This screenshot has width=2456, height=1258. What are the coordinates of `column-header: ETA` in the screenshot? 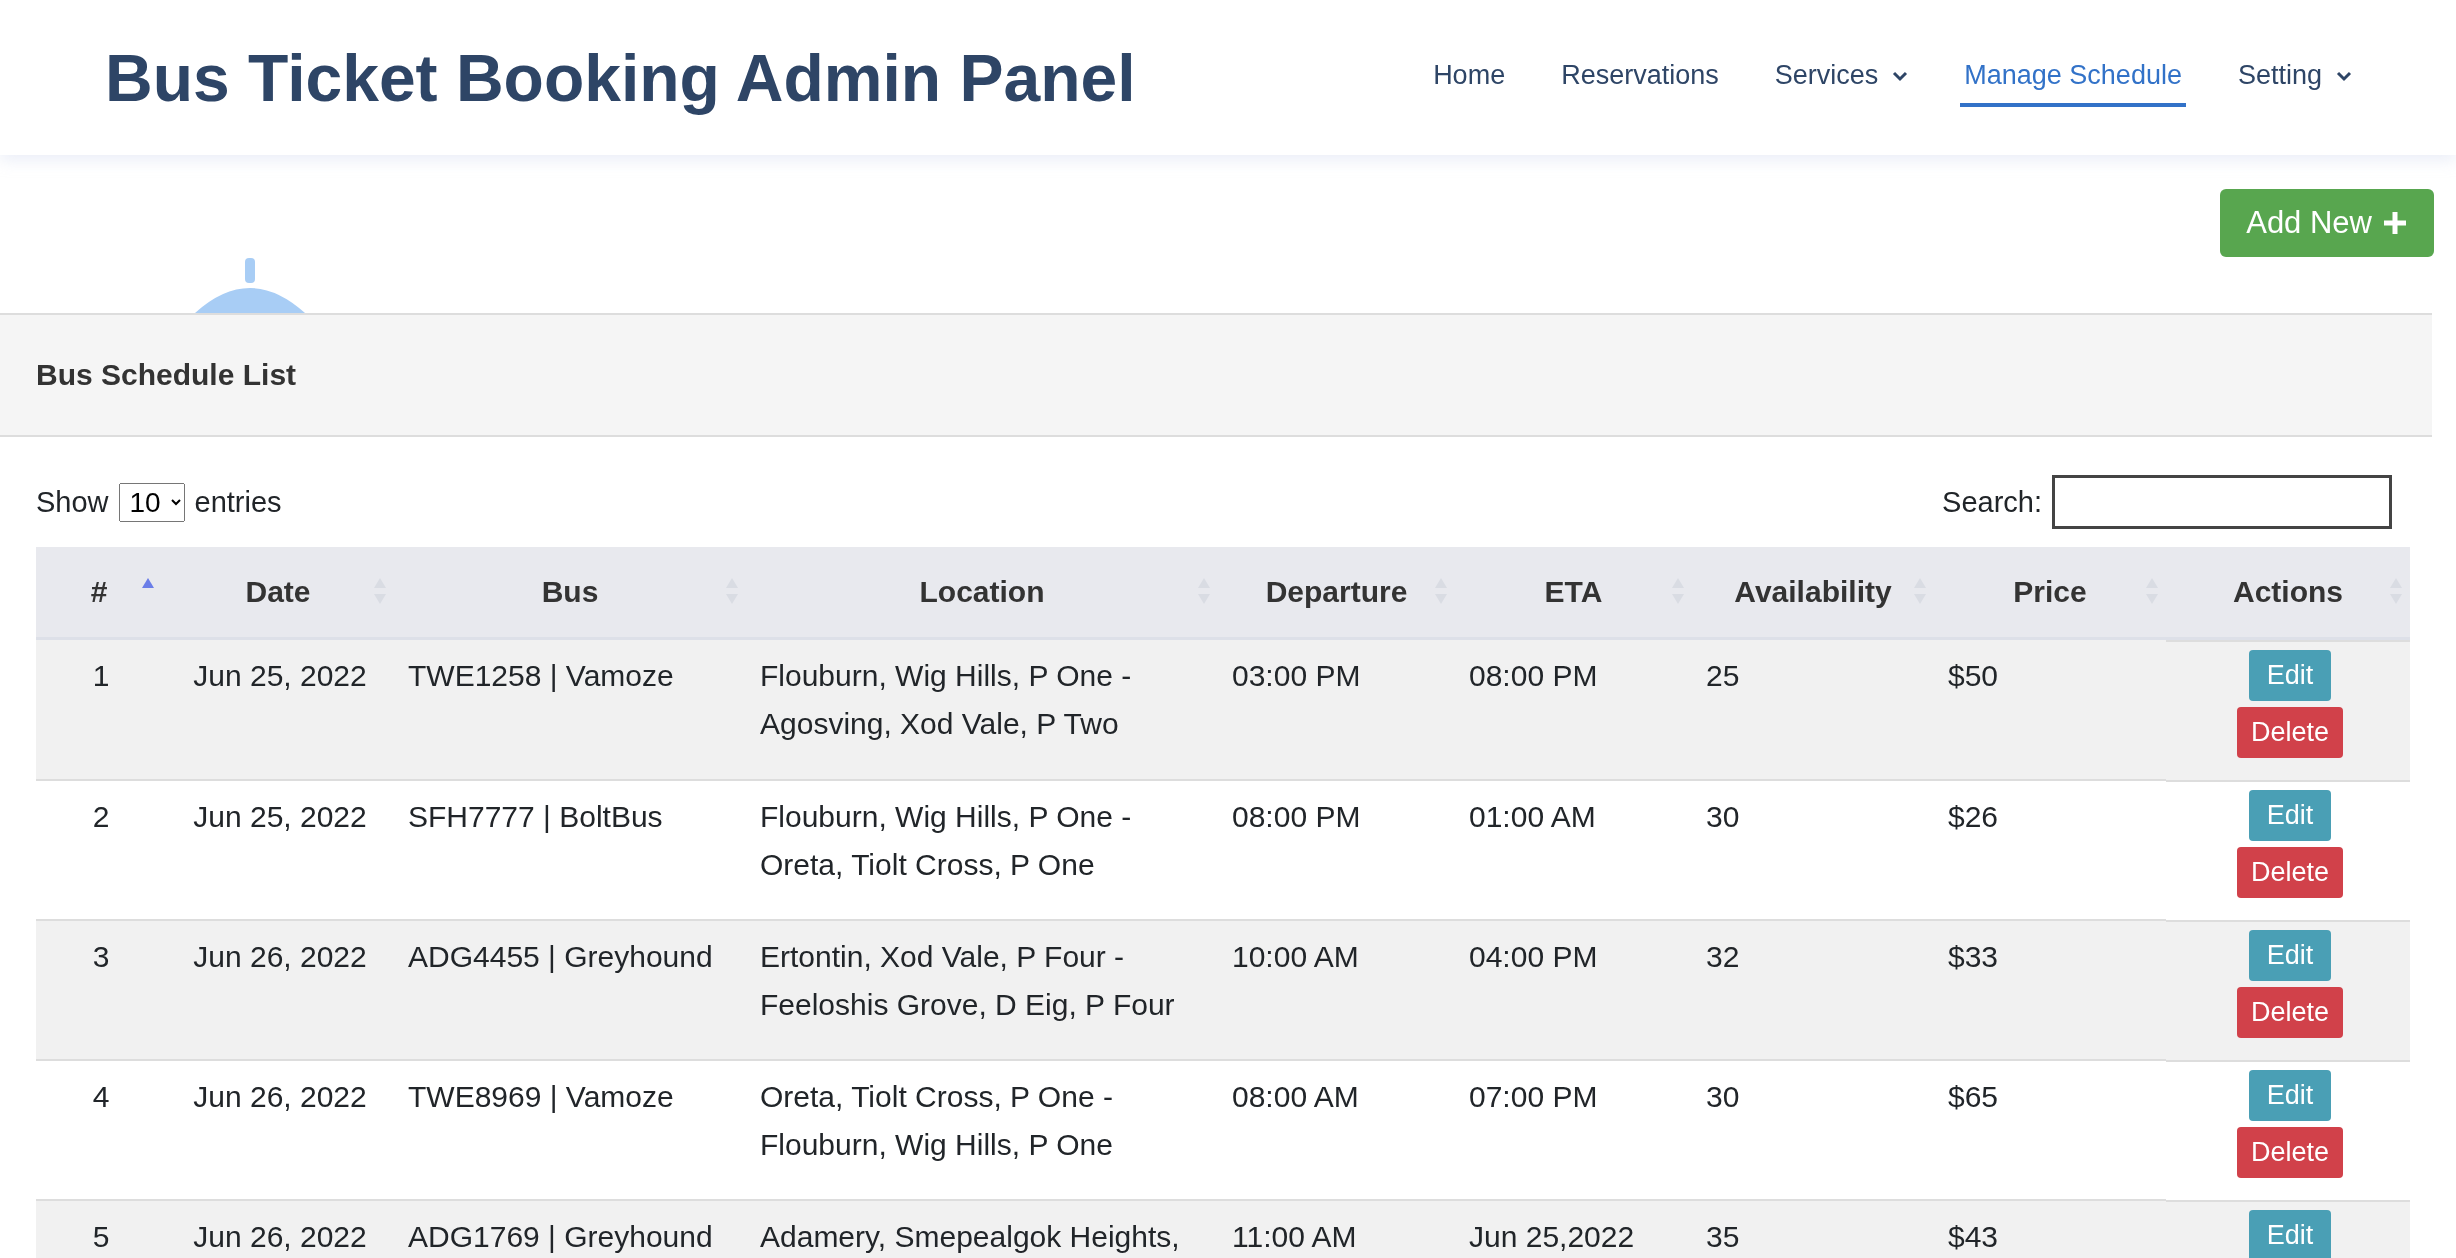 It's located at (1573, 593).